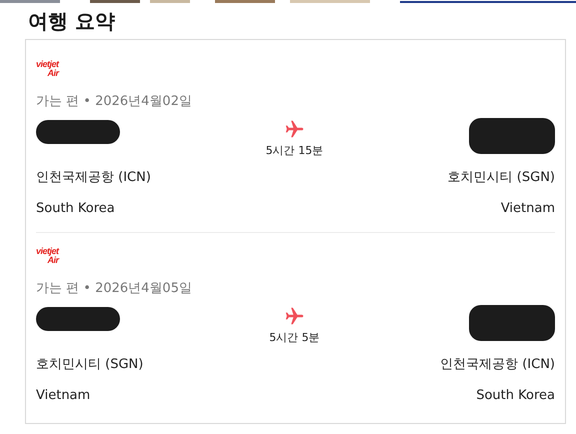 This screenshot has width=576, height=434. Describe the element at coordinates (294, 337) in the screenshot. I see `flight-duration: 5시간 5분` at that location.